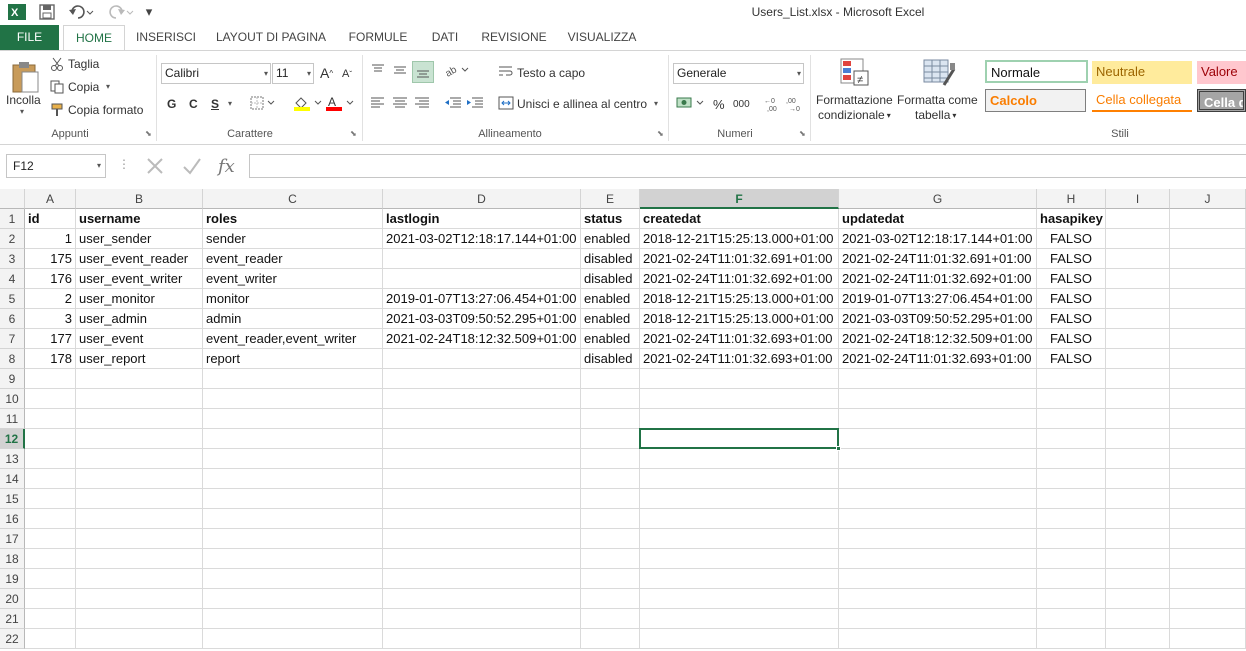 Image resolution: width=1246 pixels, height=651 pixels. I want to click on cell: 2021-03-02T12:18:17.144+01:00, so click(482, 239).